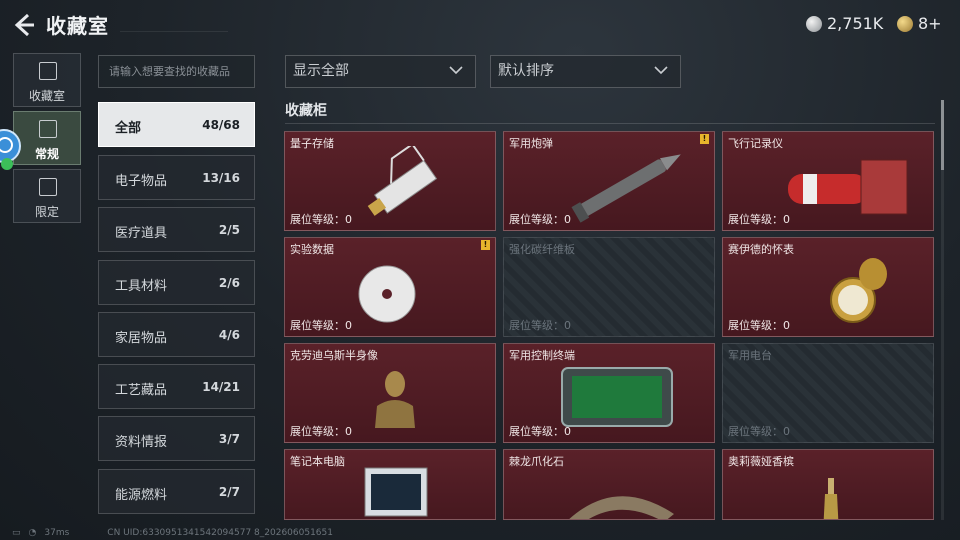 The width and height of the screenshot is (960, 540). I want to click on silver-currency-value: 2,751K, so click(855, 23).